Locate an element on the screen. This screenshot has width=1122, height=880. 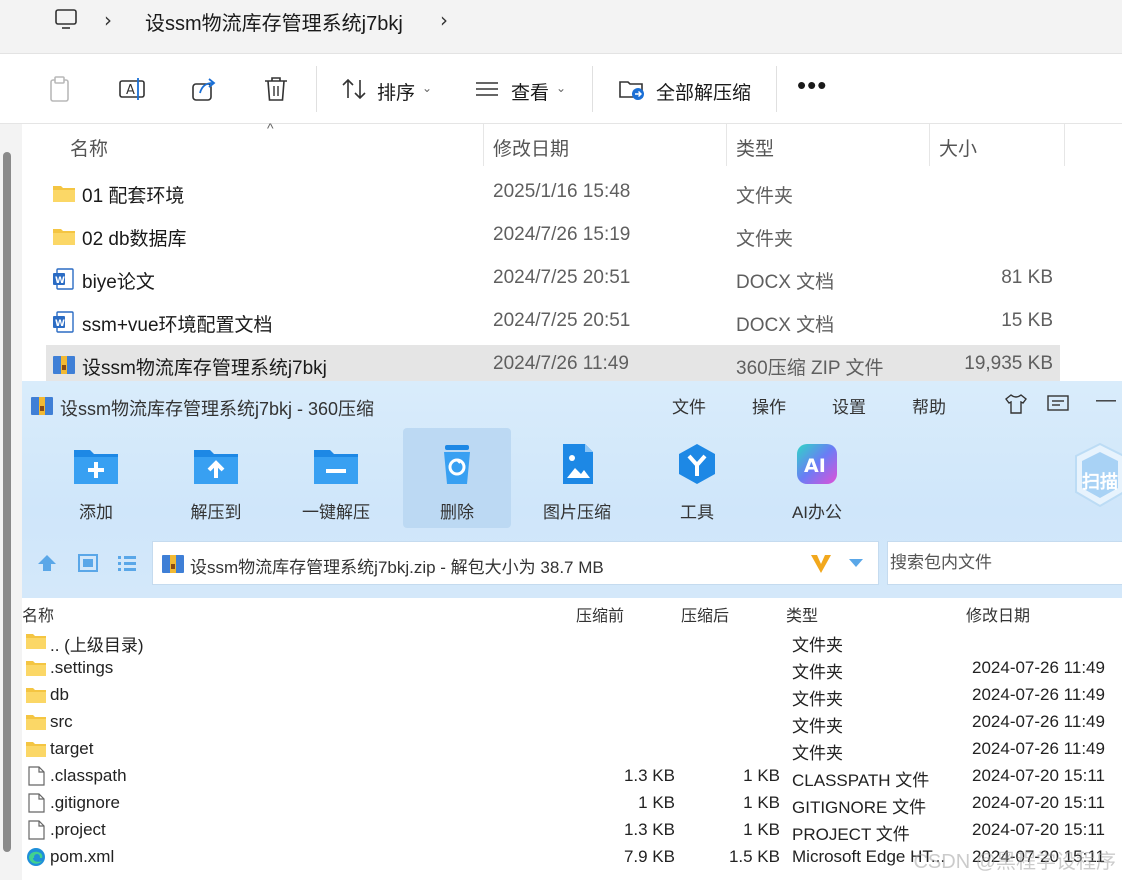
delete-button: 删除 is located at coordinates (457, 478).